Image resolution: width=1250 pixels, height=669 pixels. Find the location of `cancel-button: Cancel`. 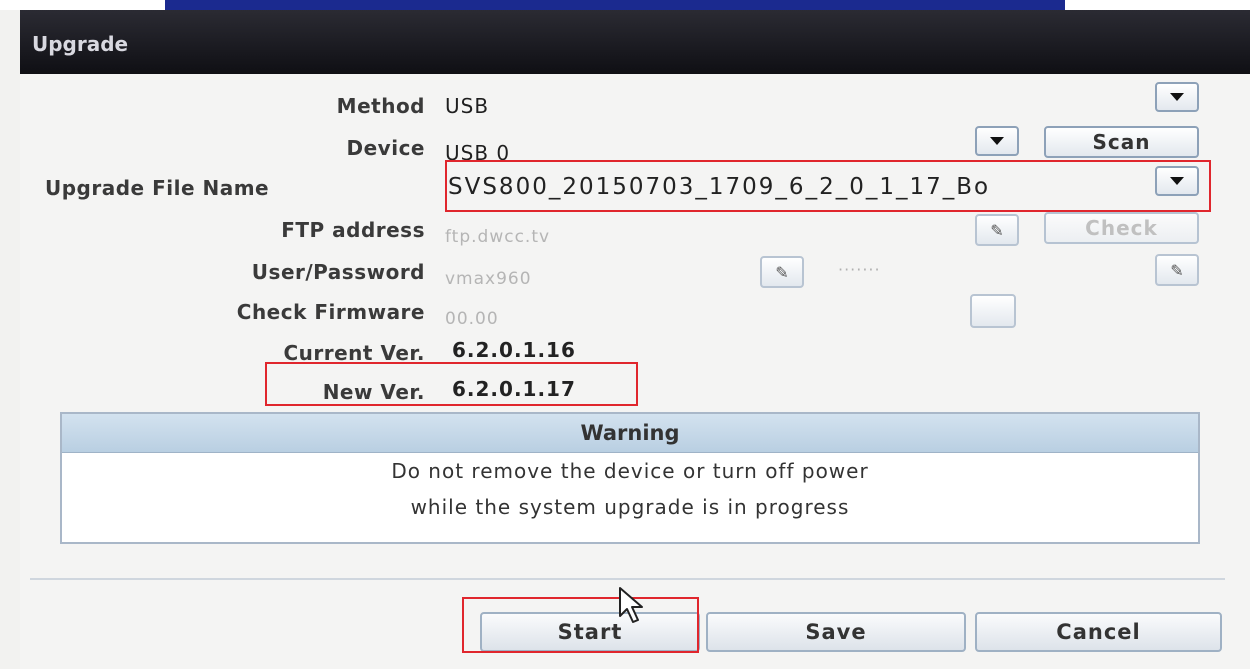

cancel-button: Cancel is located at coordinates (1098, 632).